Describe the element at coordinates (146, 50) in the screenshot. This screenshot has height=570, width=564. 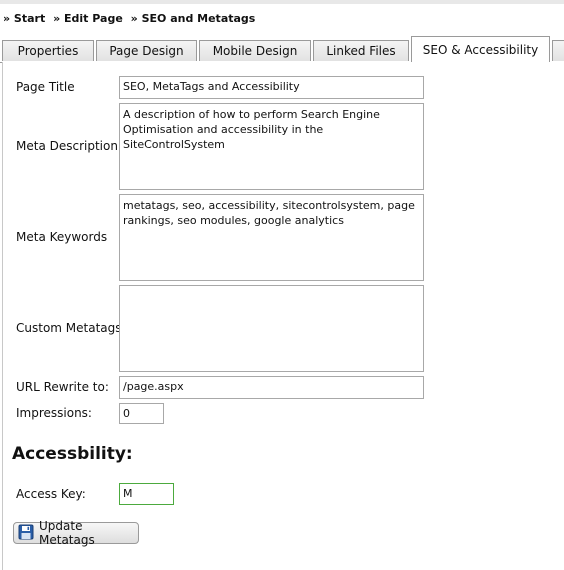
I see `tab-page-design: Page Design` at that location.